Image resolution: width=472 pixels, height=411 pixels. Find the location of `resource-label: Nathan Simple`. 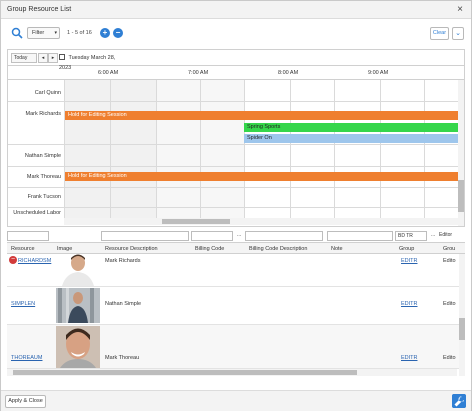

resource-label: Nathan Simple is located at coordinates (42, 156).